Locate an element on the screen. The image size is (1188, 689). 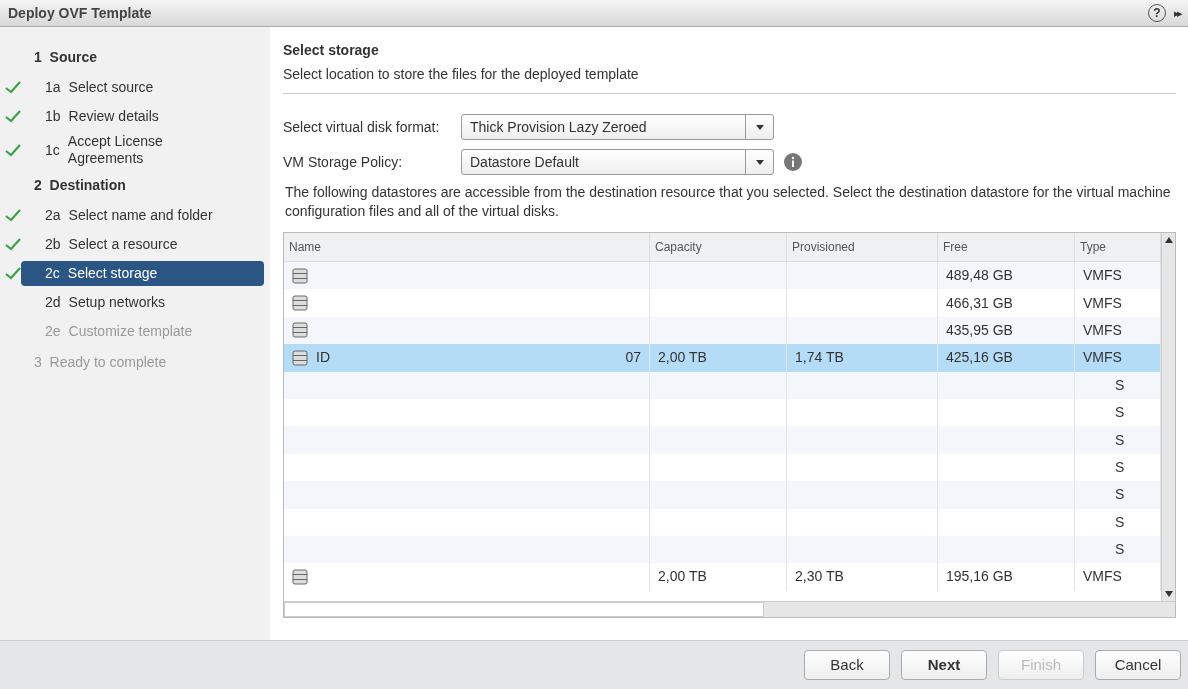
dialog-button: Cancel is located at coordinates (1138, 665).